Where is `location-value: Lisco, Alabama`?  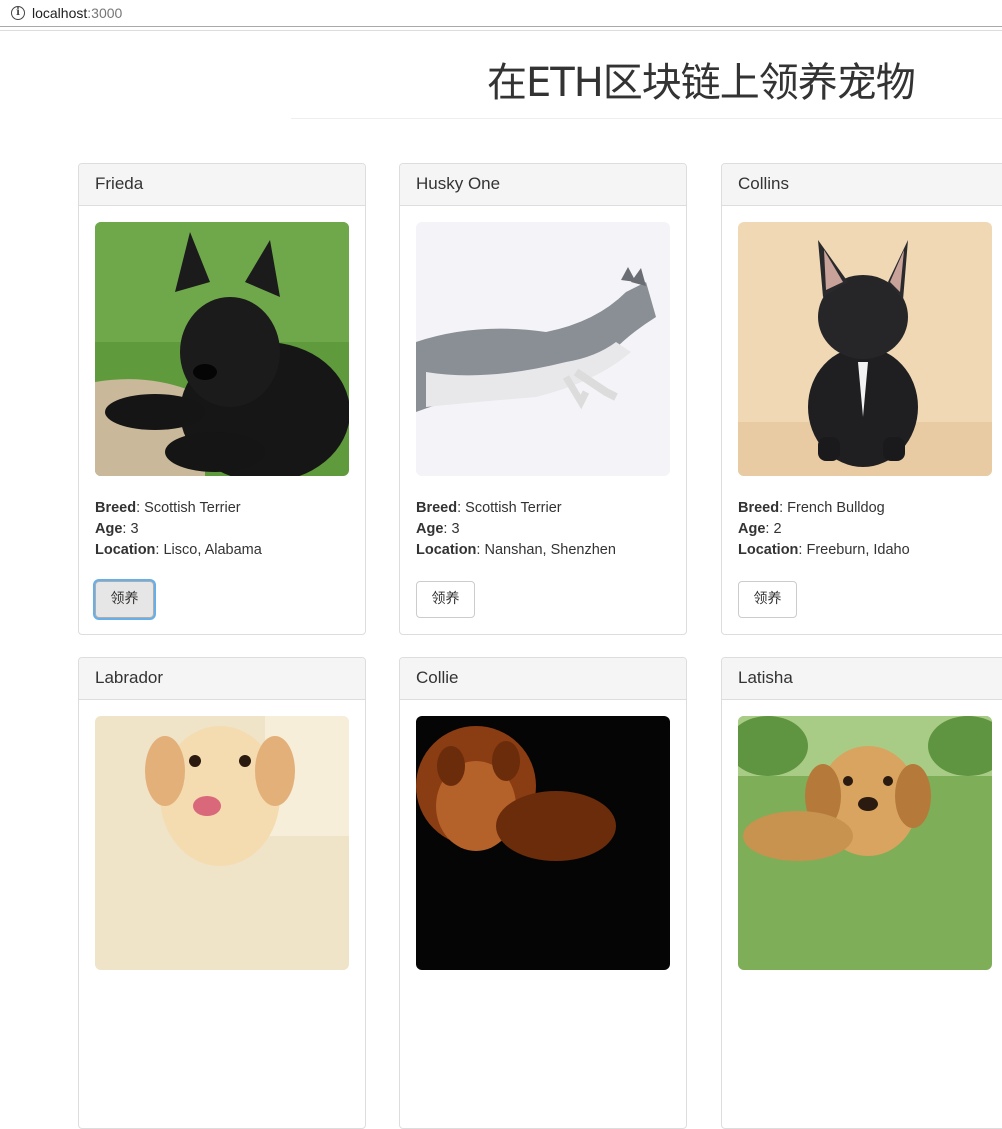
location-value: Lisco, Alabama is located at coordinates (212, 550).